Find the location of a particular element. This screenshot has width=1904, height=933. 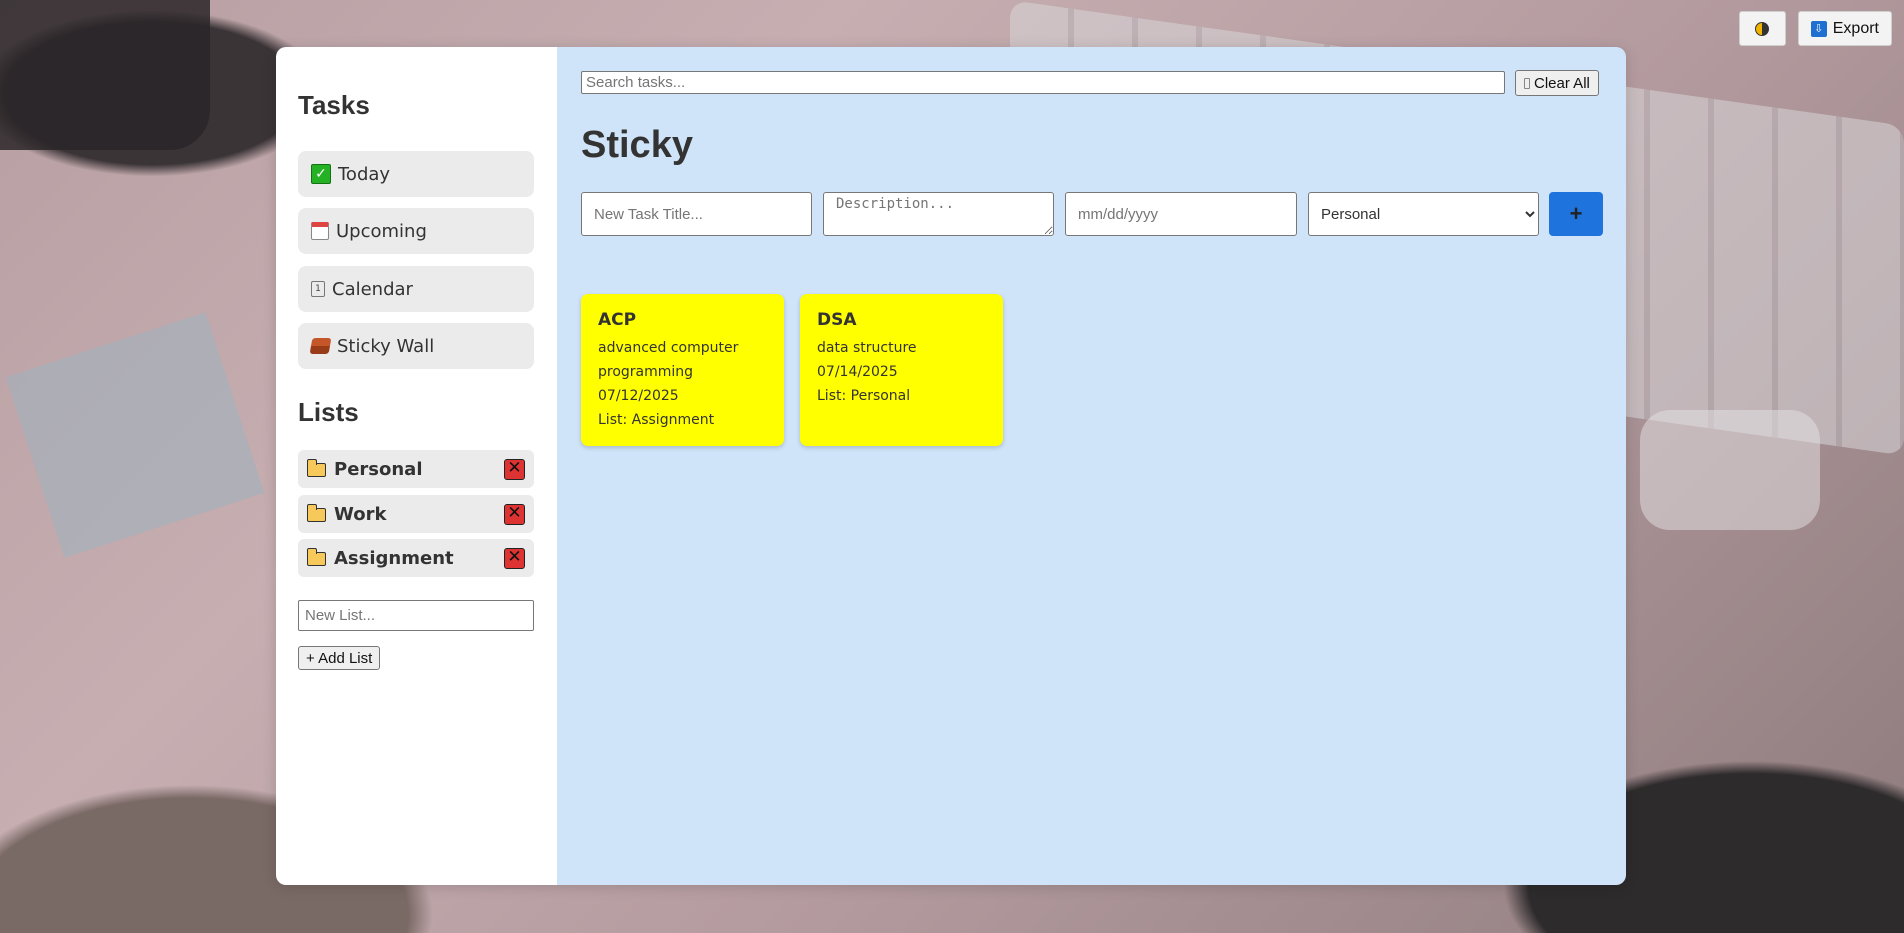

note-title: DSA is located at coordinates (837, 320).